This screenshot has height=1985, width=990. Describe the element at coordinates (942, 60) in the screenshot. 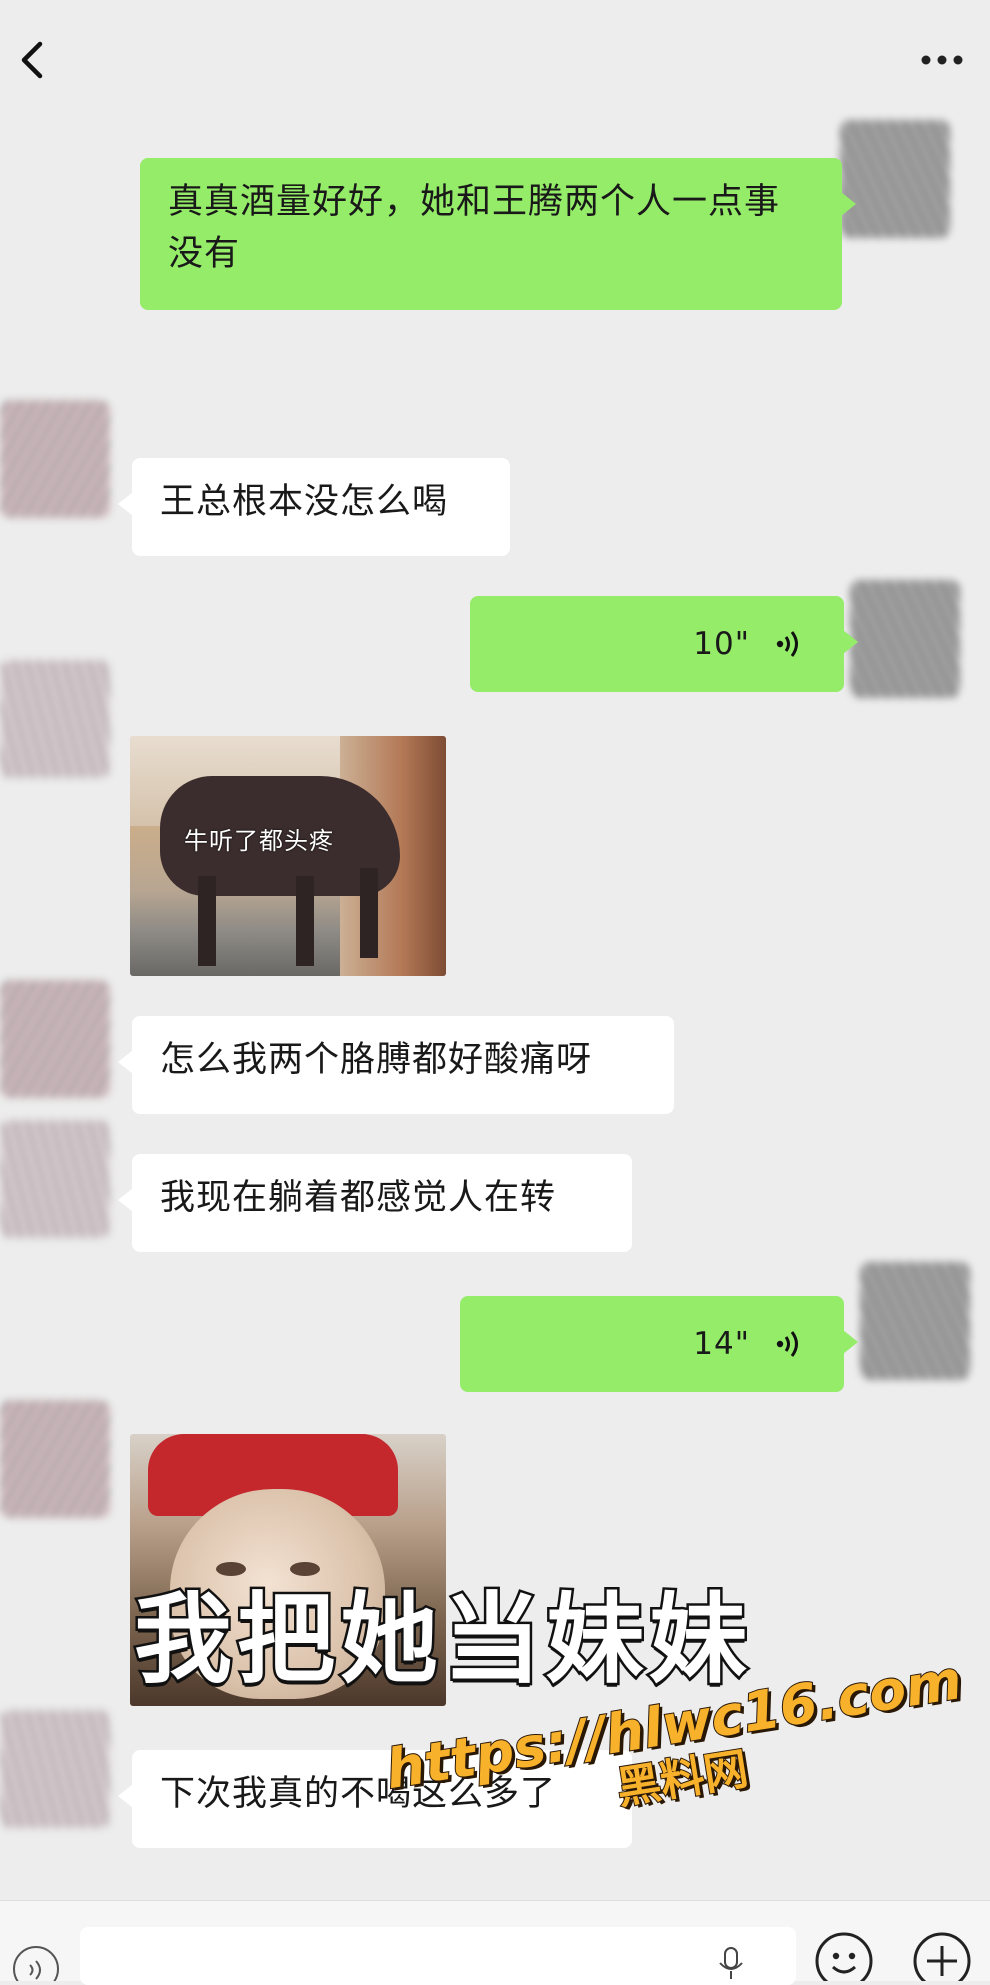

I see `more-icon` at that location.